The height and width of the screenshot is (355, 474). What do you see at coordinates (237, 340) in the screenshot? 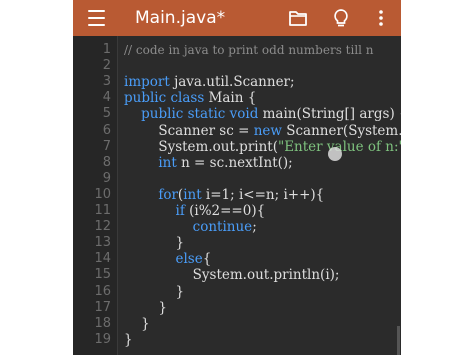
I see `code-line: 19}` at bounding box center [237, 340].